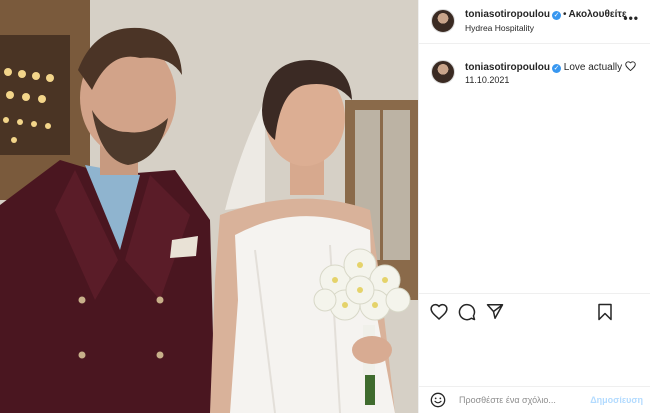  Describe the element at coordinates (593, 67) in the screenshot. I see `caption-text: Love actually` at that location.